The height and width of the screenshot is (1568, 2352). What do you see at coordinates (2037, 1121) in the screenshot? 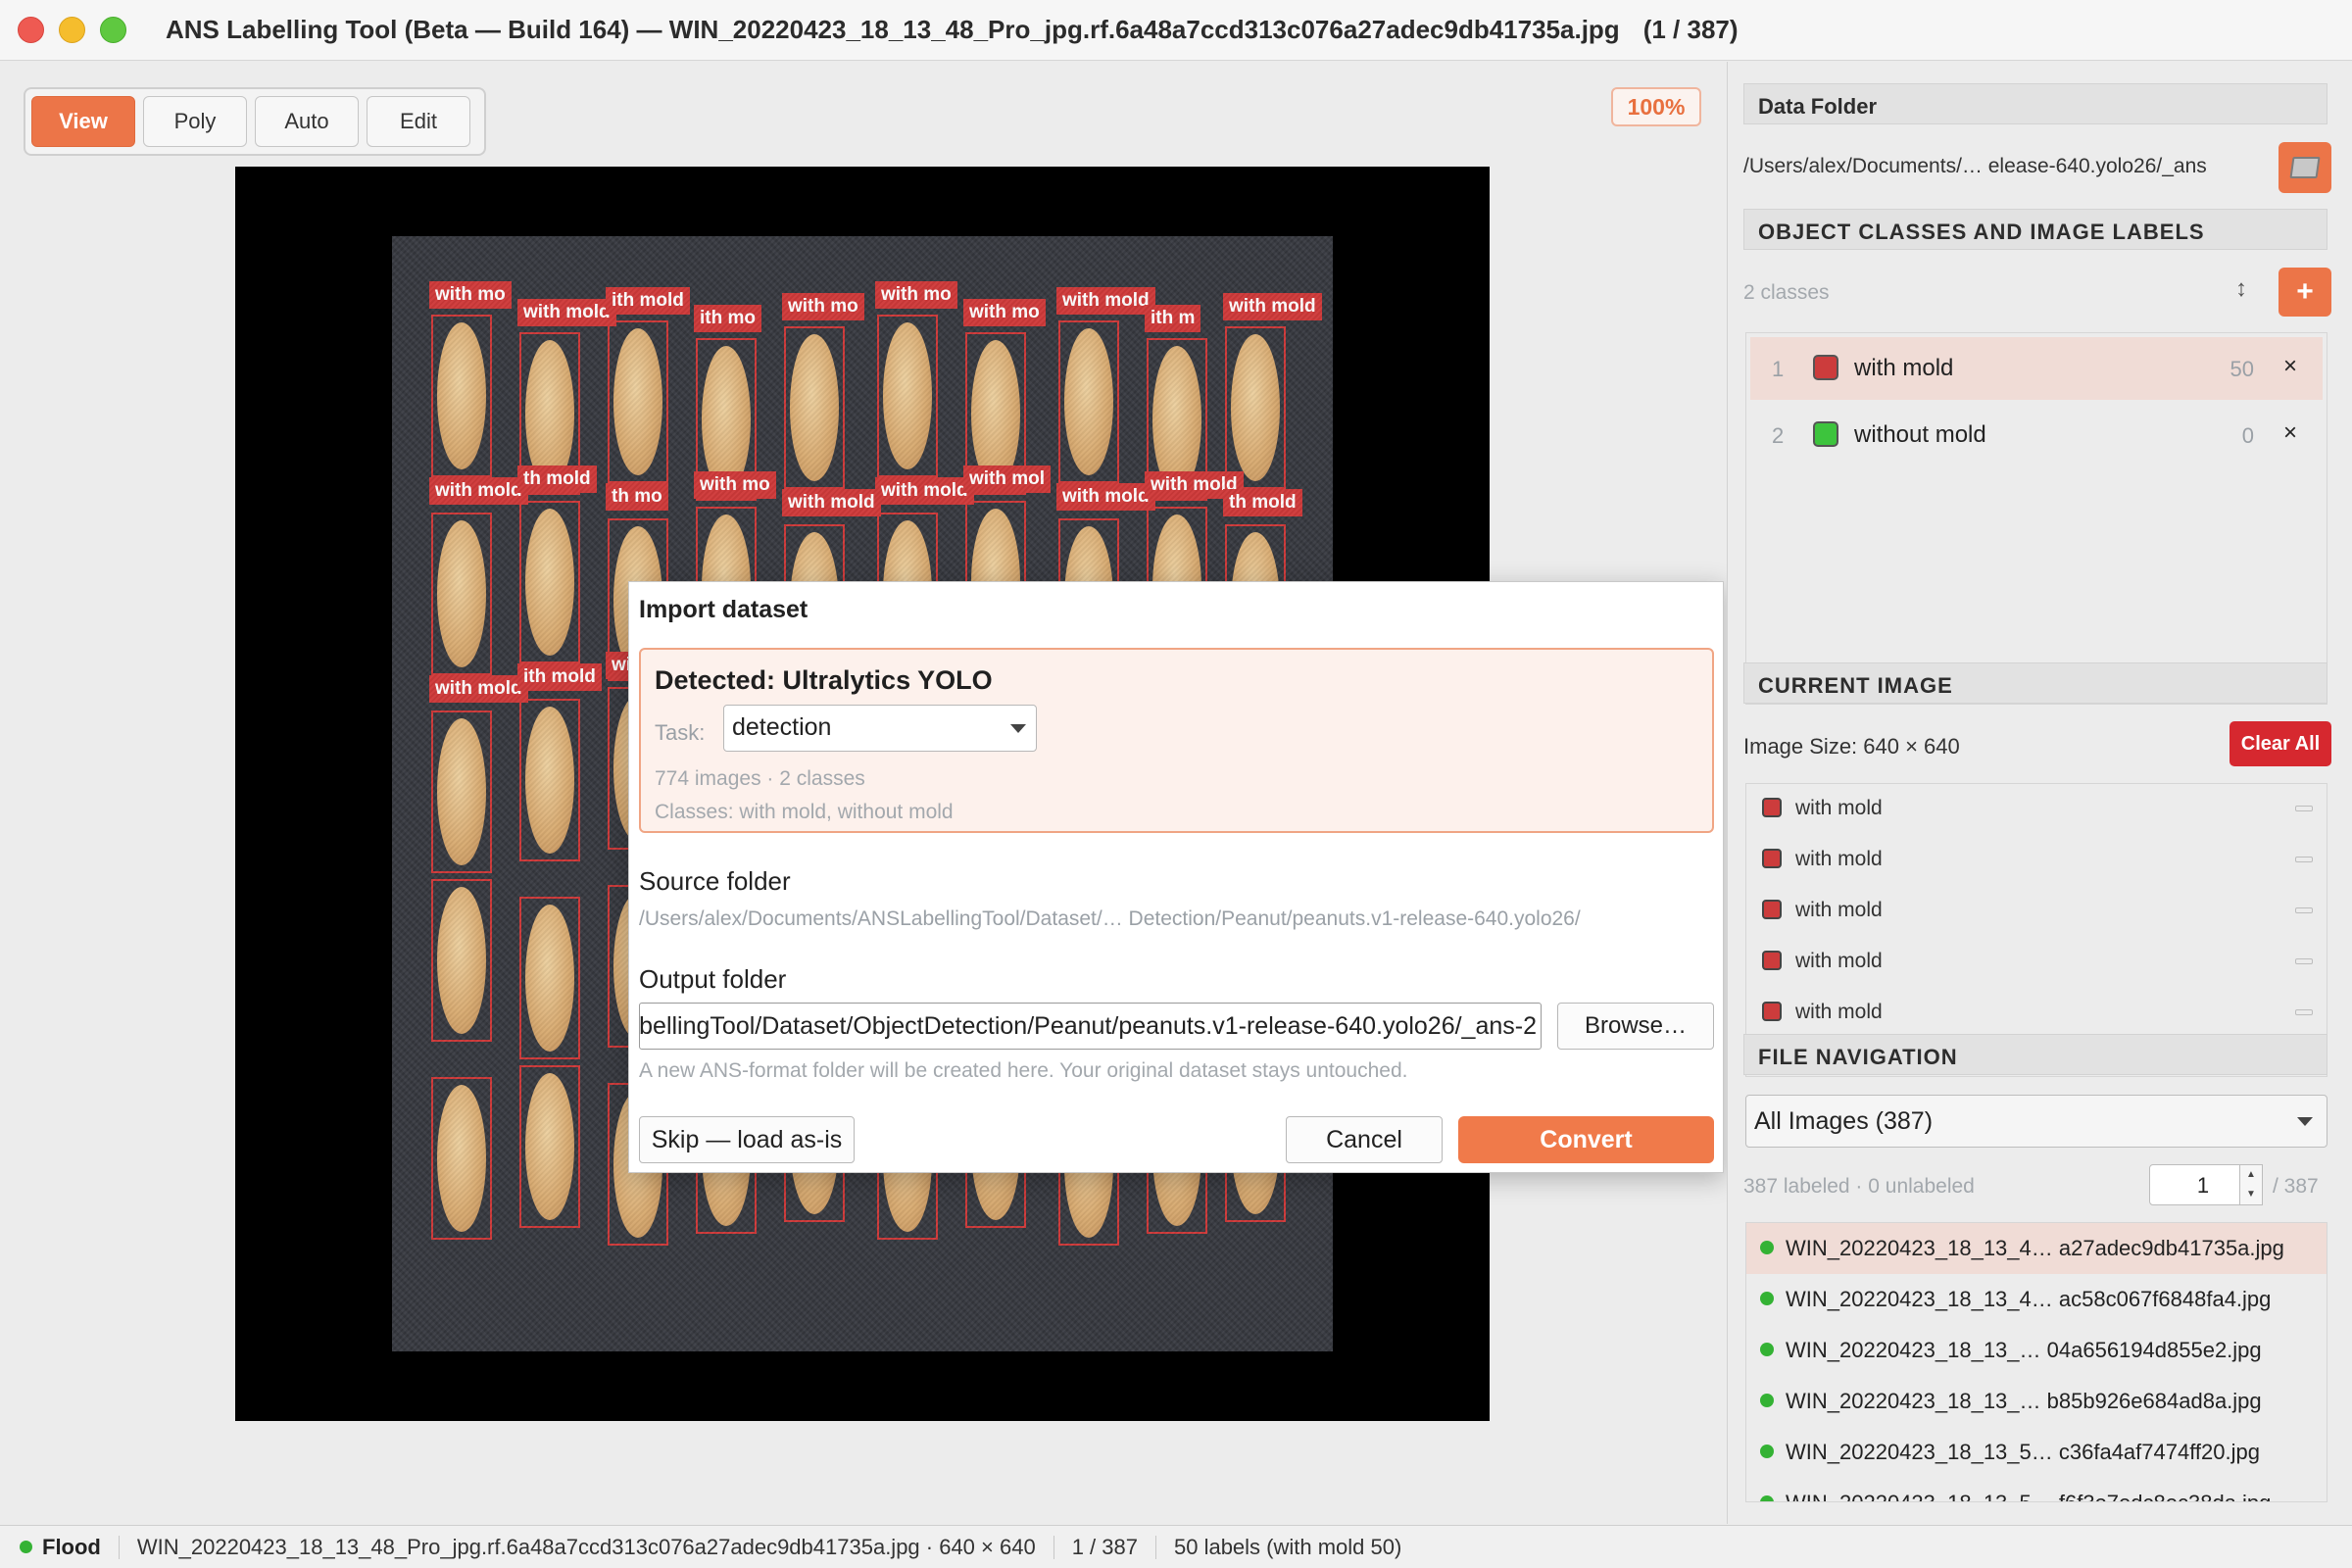
I see `image-filter-select: All Images (387)` at bounding box center [2037, 1121].